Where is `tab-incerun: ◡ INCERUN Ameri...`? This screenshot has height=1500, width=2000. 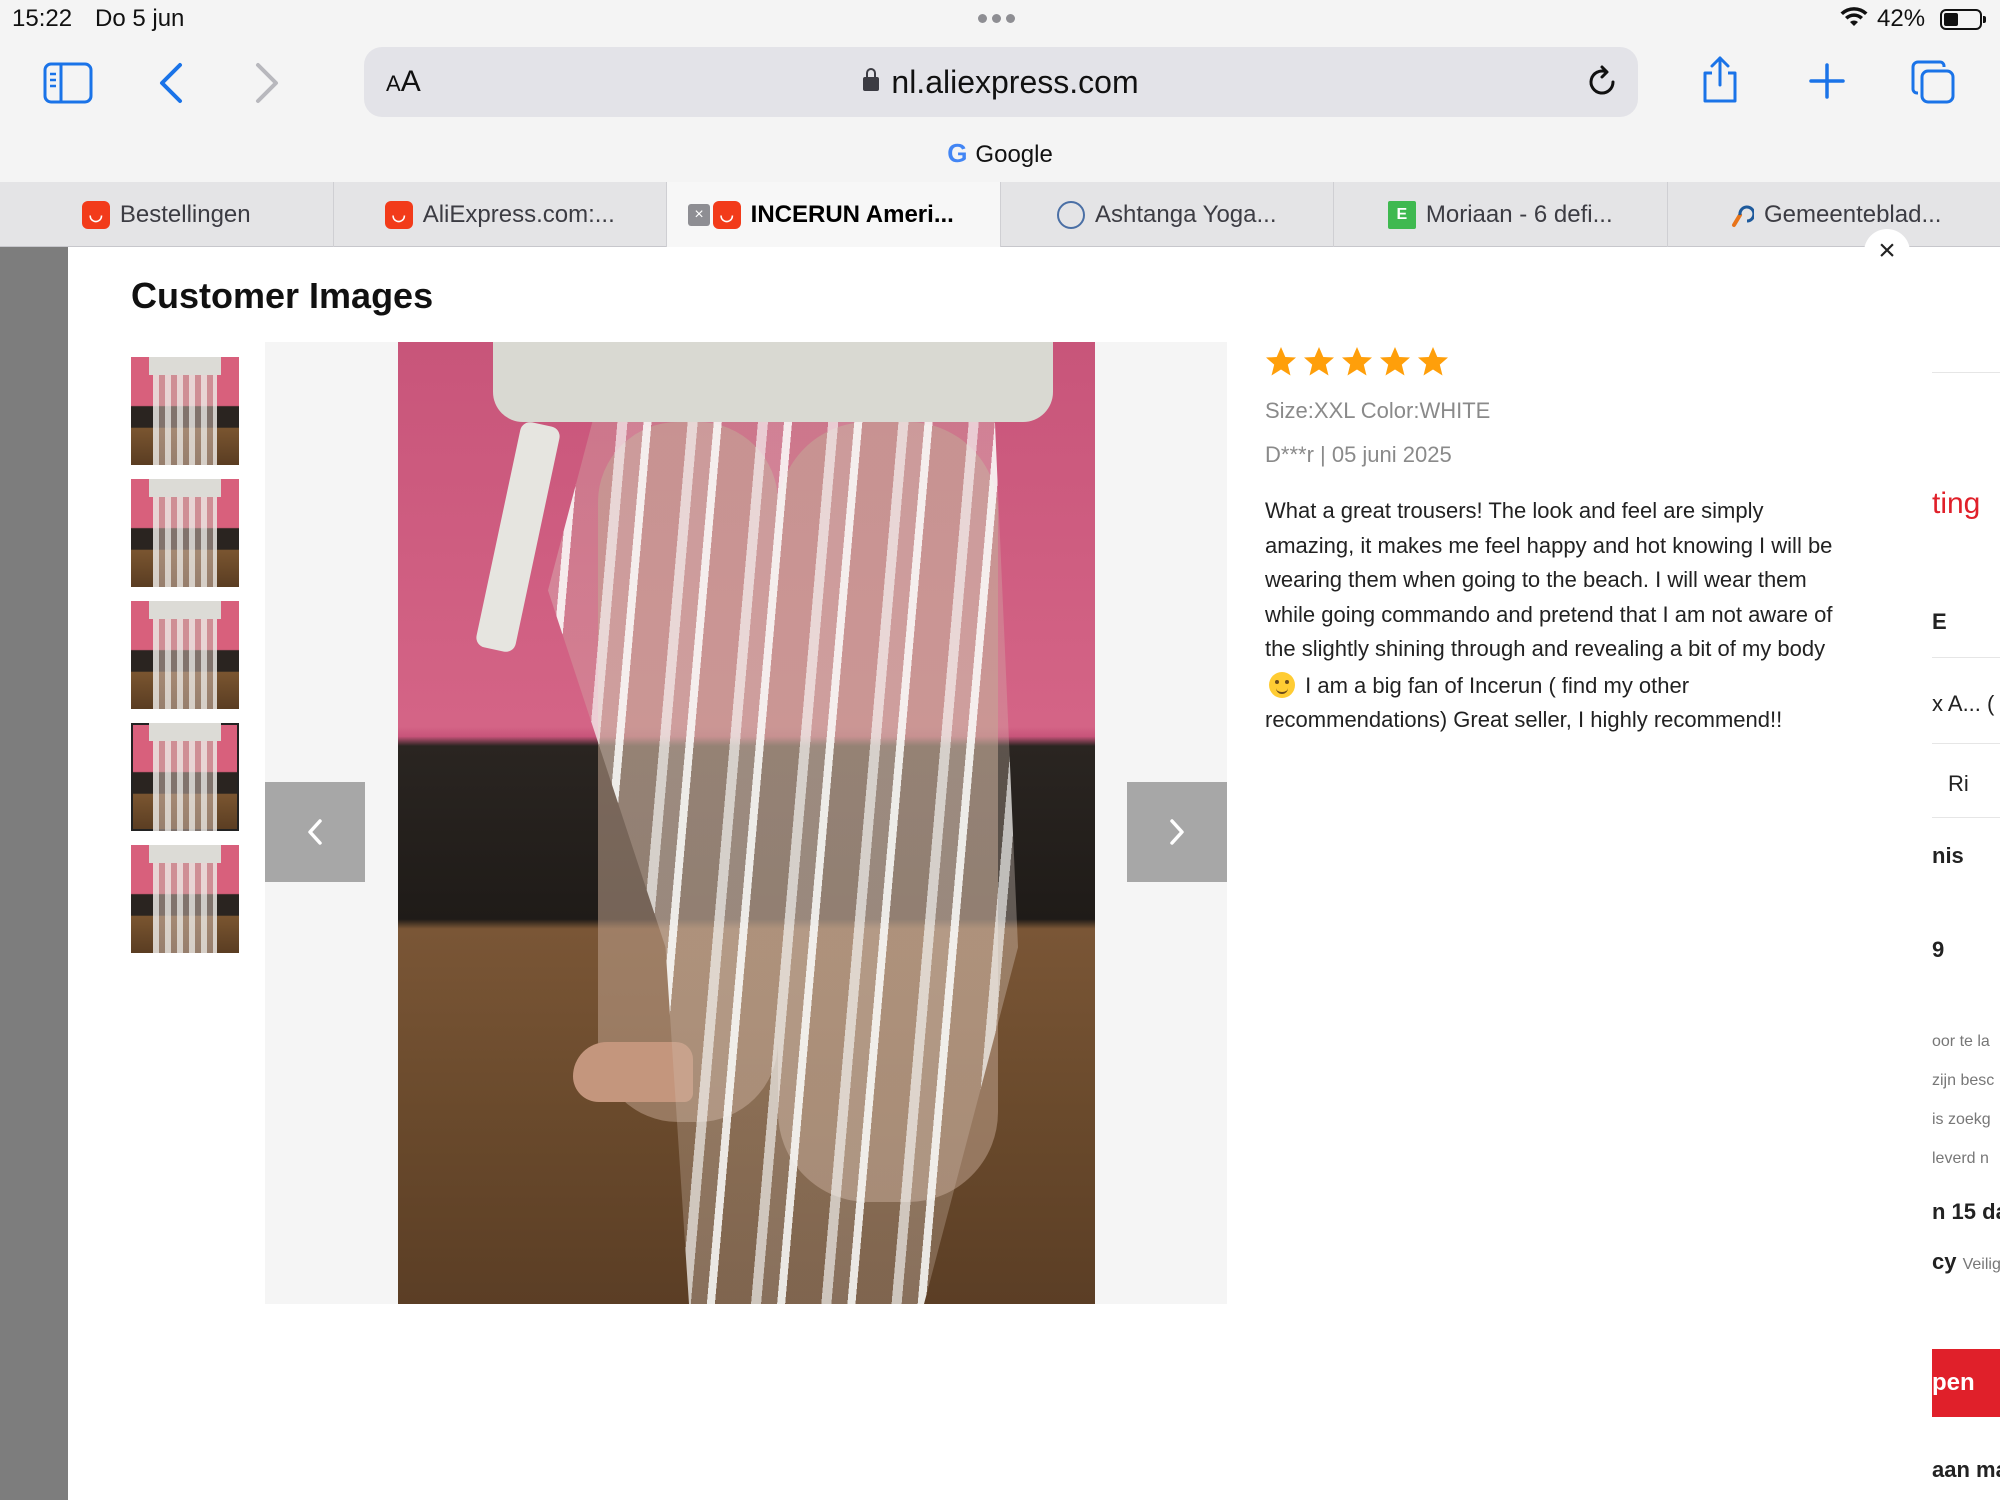 tab-incerun: ◡ INCERUN Ameri... is located at coordinates (834, 214).